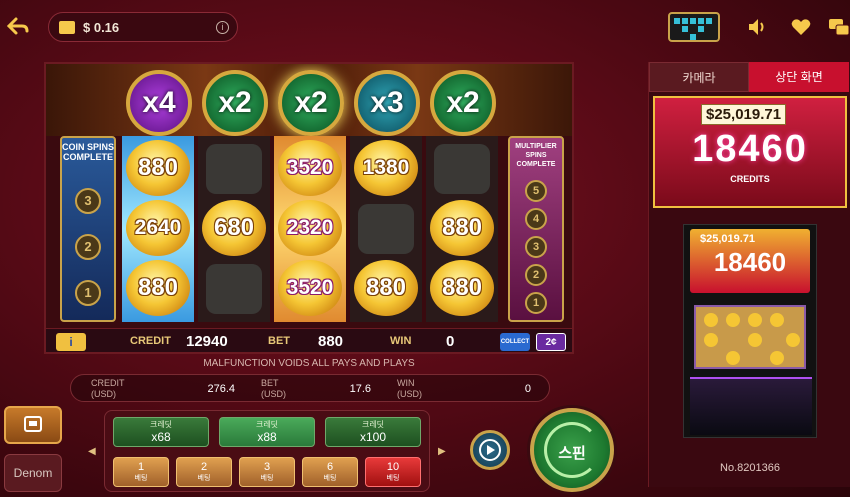 Image resolution: width=850 pixels, height=497 pixels. Describe the element at coordinates (425, 26) in the screenshot. I see `top-bar: $ 0.16 i` at that location.